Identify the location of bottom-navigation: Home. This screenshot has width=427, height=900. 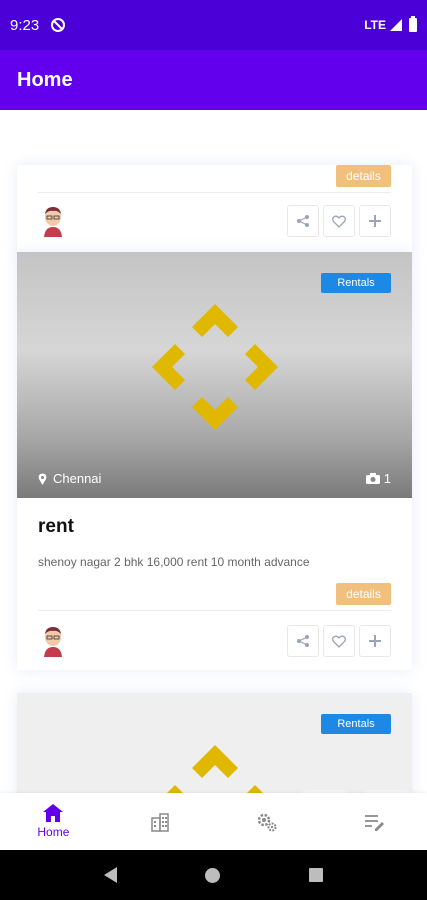
(213, 821).